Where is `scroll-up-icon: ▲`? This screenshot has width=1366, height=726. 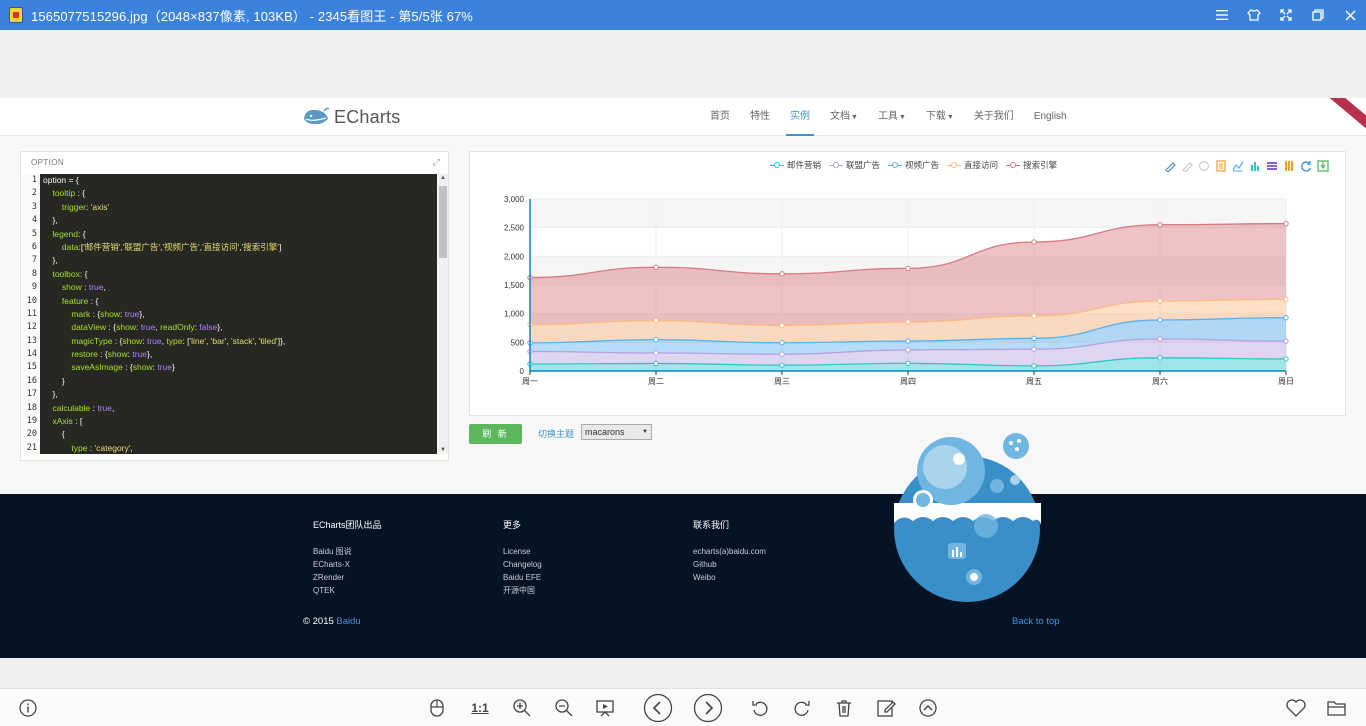 scroll-up-icon: ▲ is located at coordinates (443, 178).